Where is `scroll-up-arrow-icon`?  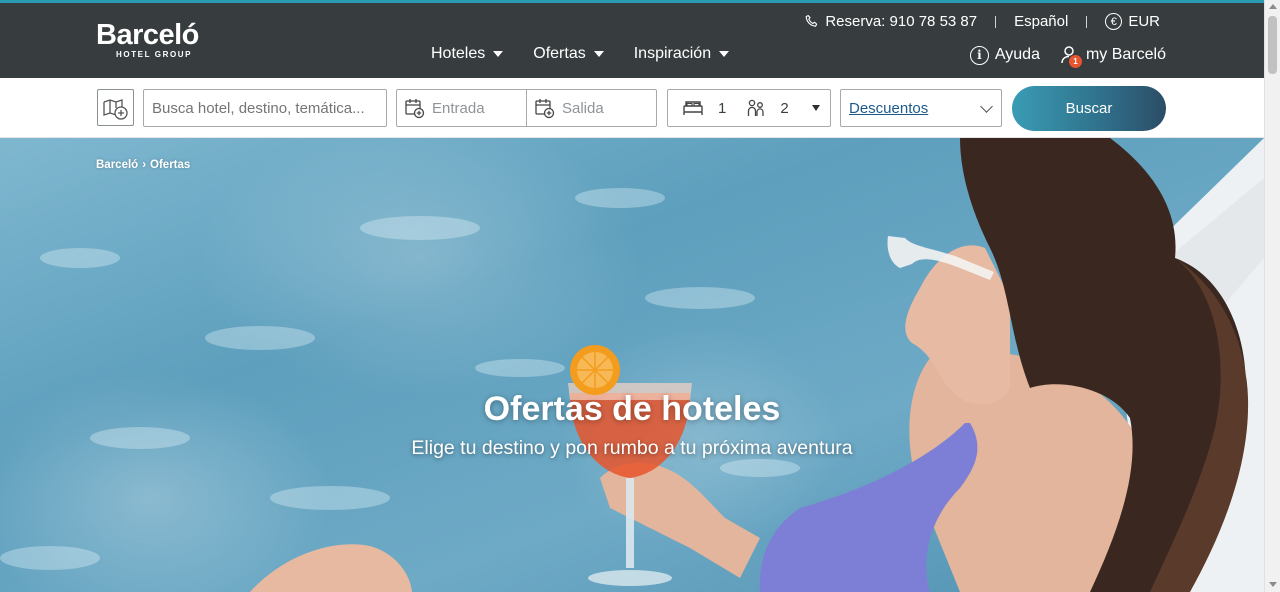 scroll-up-arrow-icon is located at coordinates (1273, 6).